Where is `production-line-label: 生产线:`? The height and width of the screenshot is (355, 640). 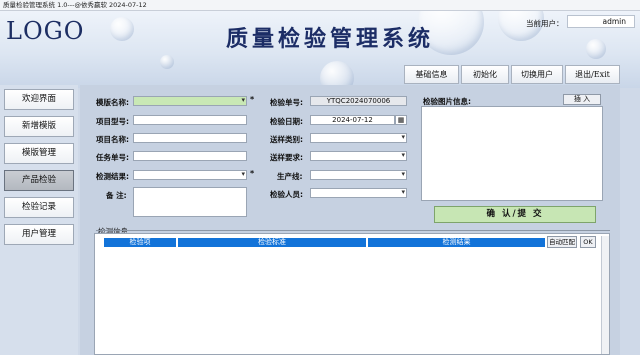 production-line-label: 生产线: is located at coordinates (290, 176).